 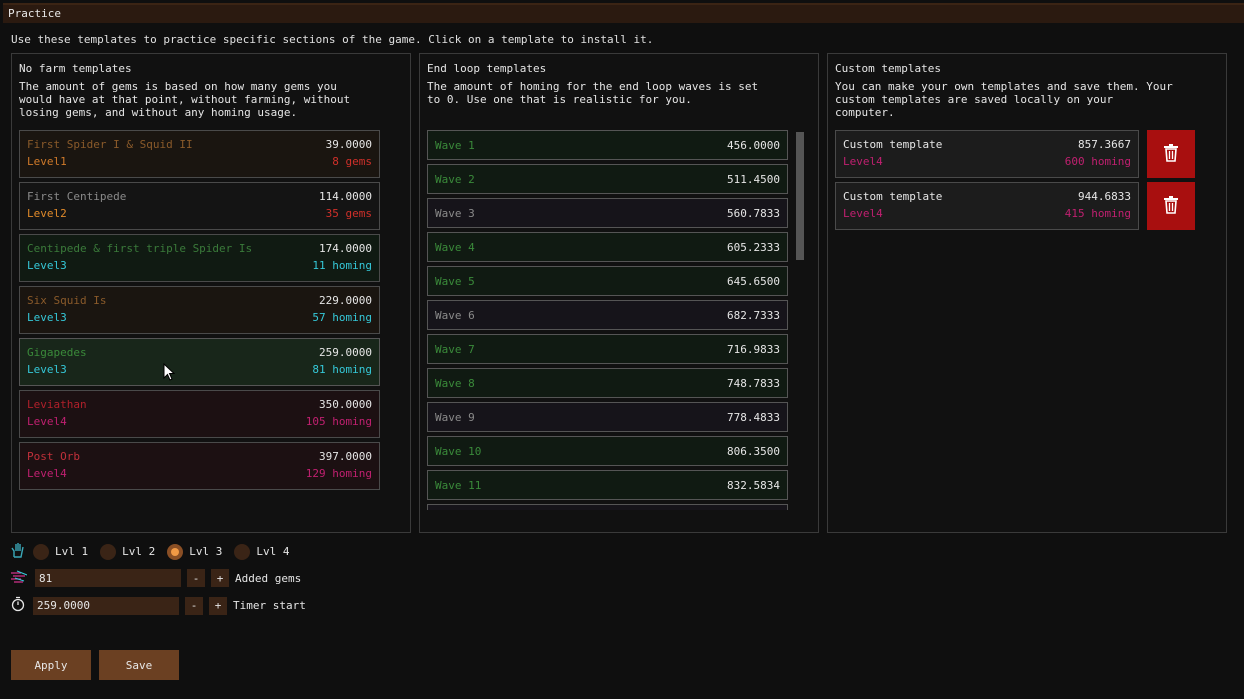 I want to click on wave-name: Wave 9, so click(x=455, y=417).